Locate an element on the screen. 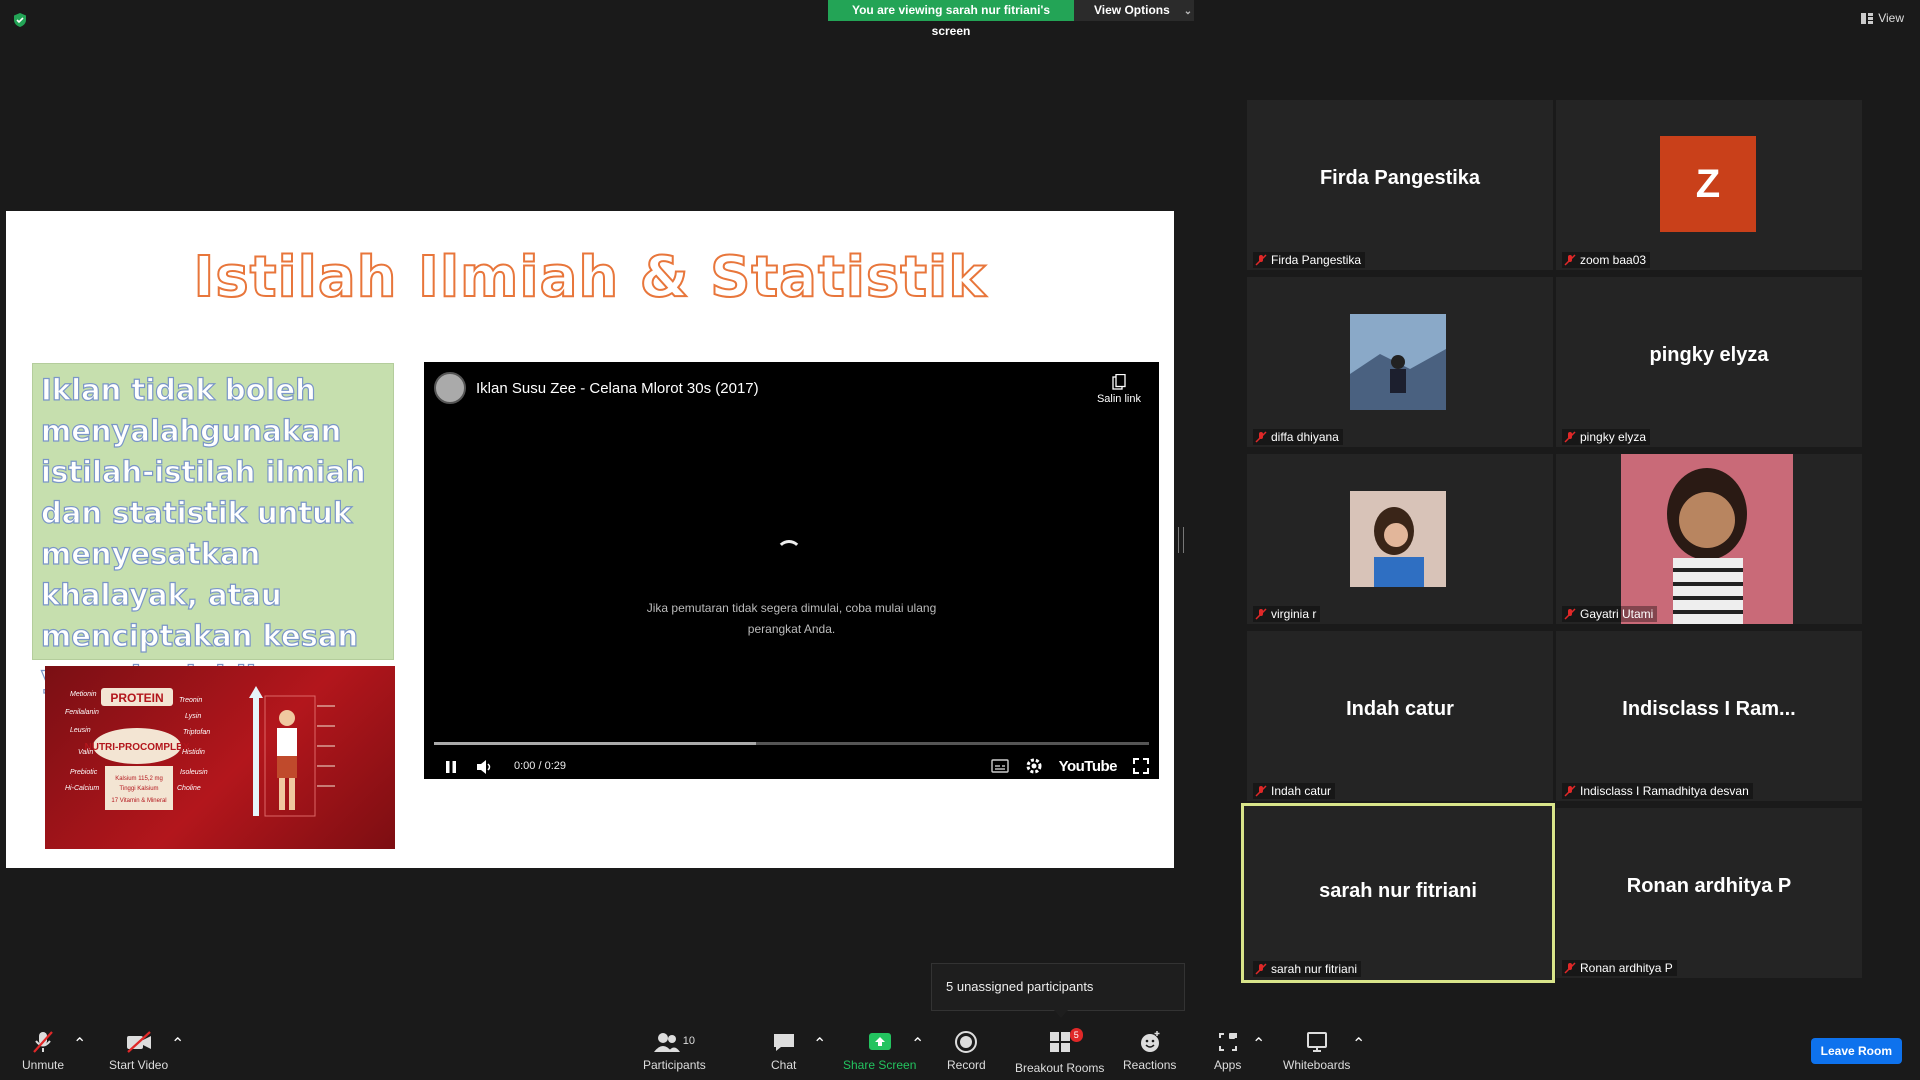 The image size is (1920, 1080). participant-label: pingky elyza is located at coordinates (1606, 437).